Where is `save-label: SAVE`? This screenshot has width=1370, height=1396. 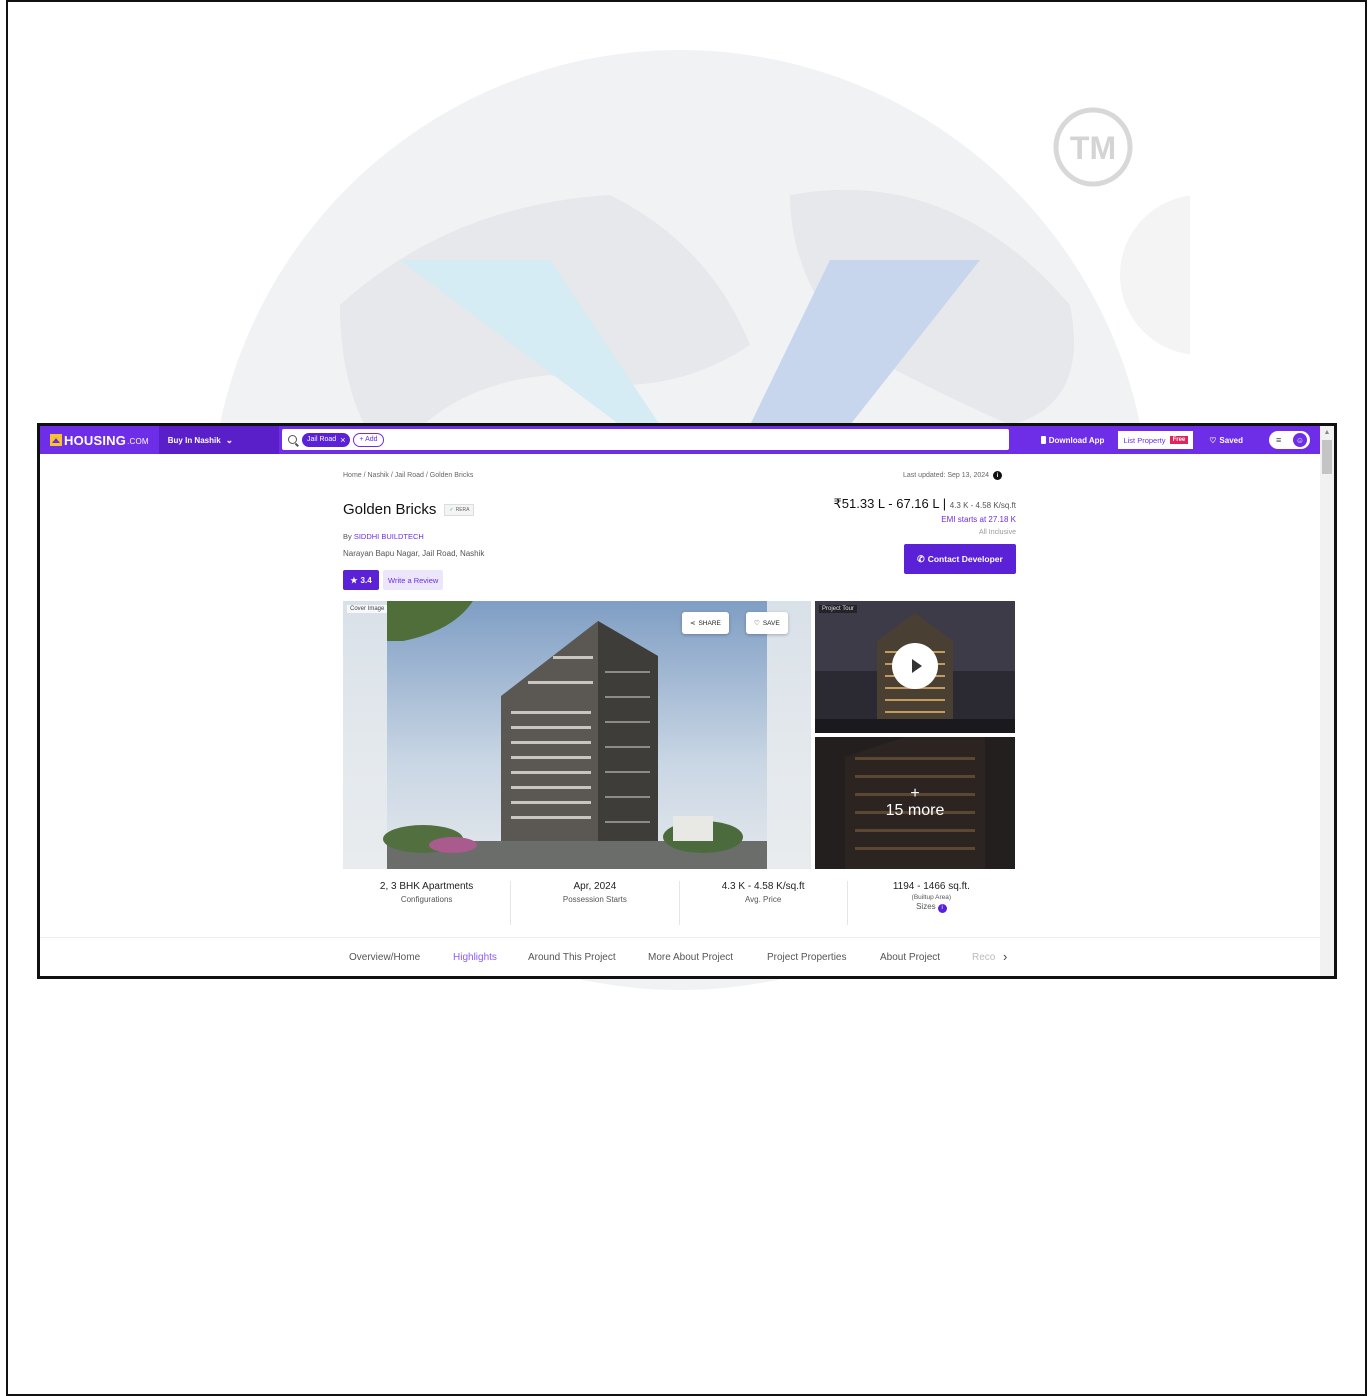 save-label: SAVE is located at coordinates (771, 623).